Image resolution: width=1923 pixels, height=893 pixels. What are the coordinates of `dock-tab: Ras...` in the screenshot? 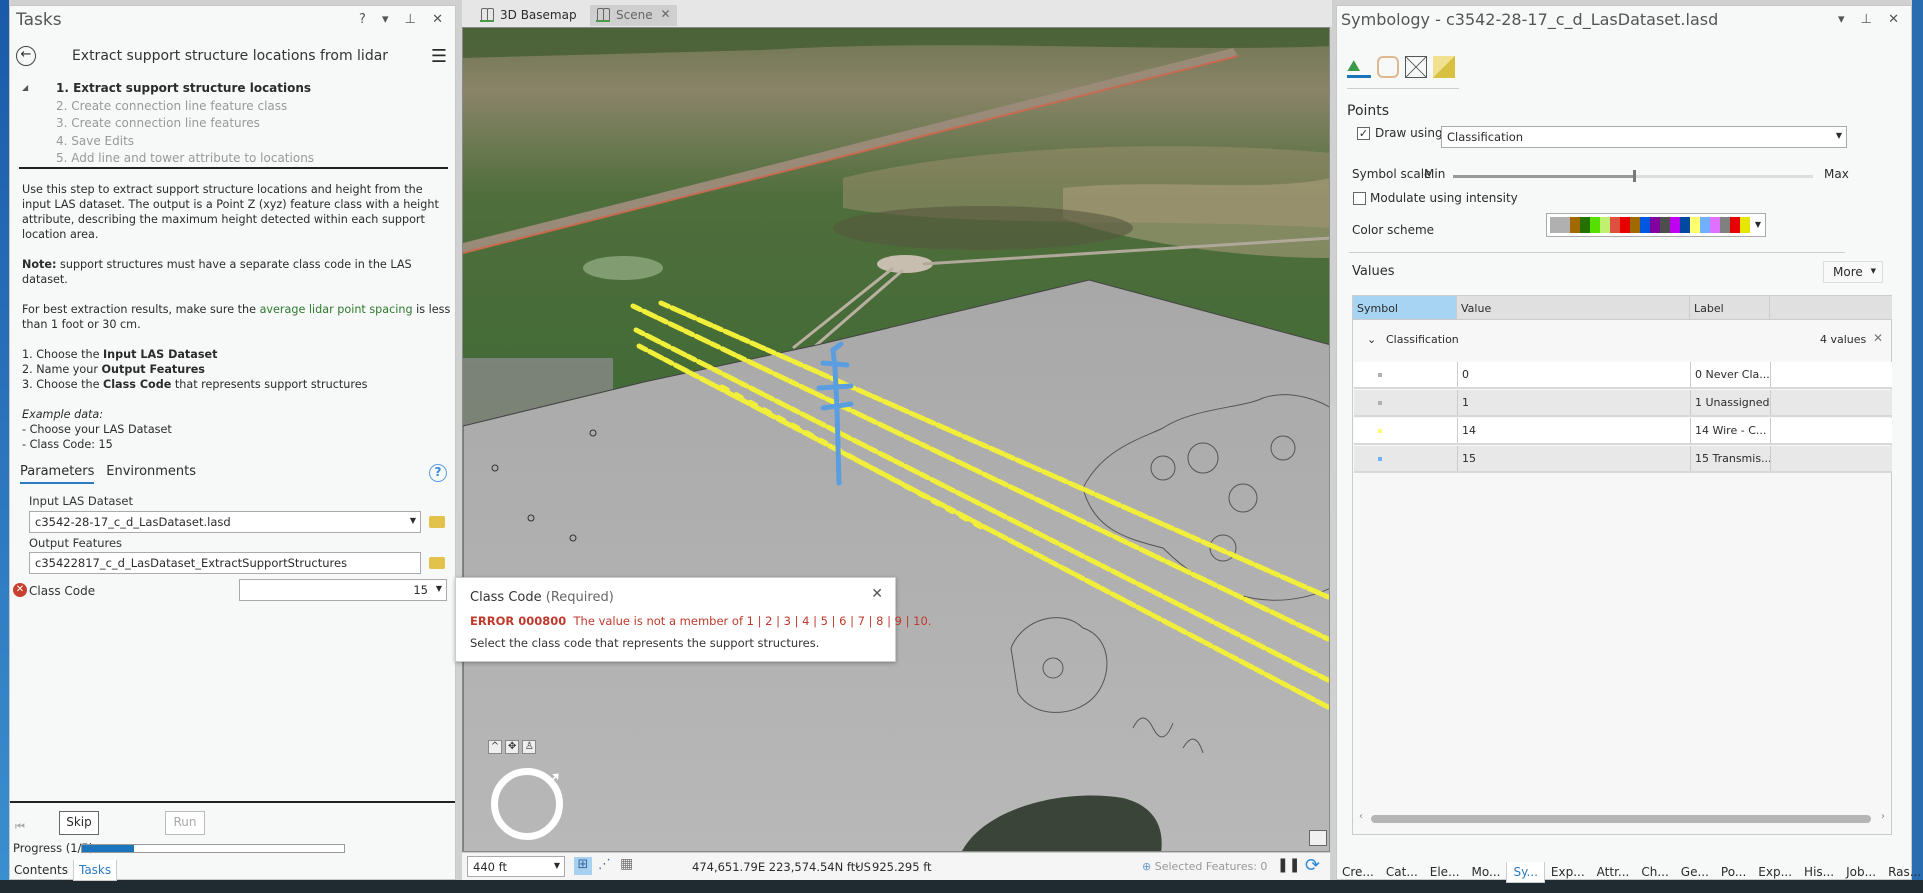 It's located at (1902, 872).